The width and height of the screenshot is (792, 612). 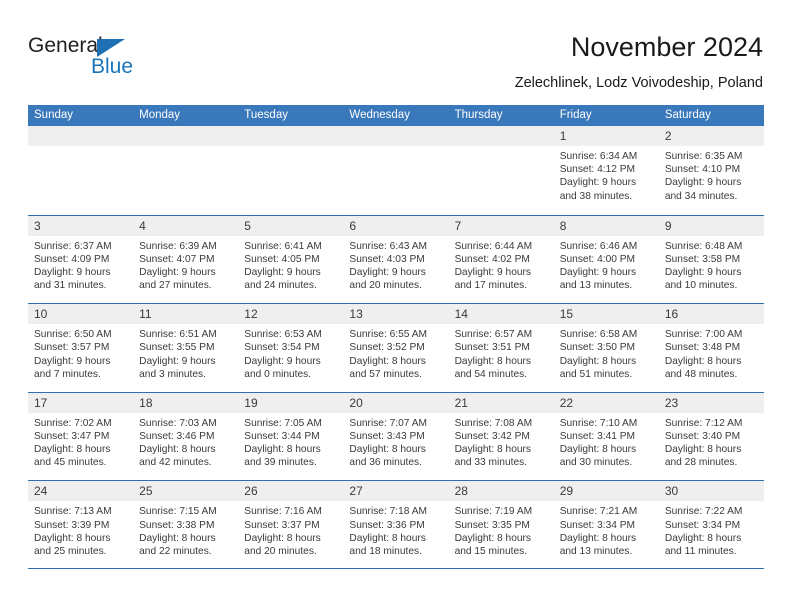 What do you see at coordinates (282, 259) in the screenshot?
I see `sunset-time: Sunset: 4:05 PM` at bounding box center [282, 259].